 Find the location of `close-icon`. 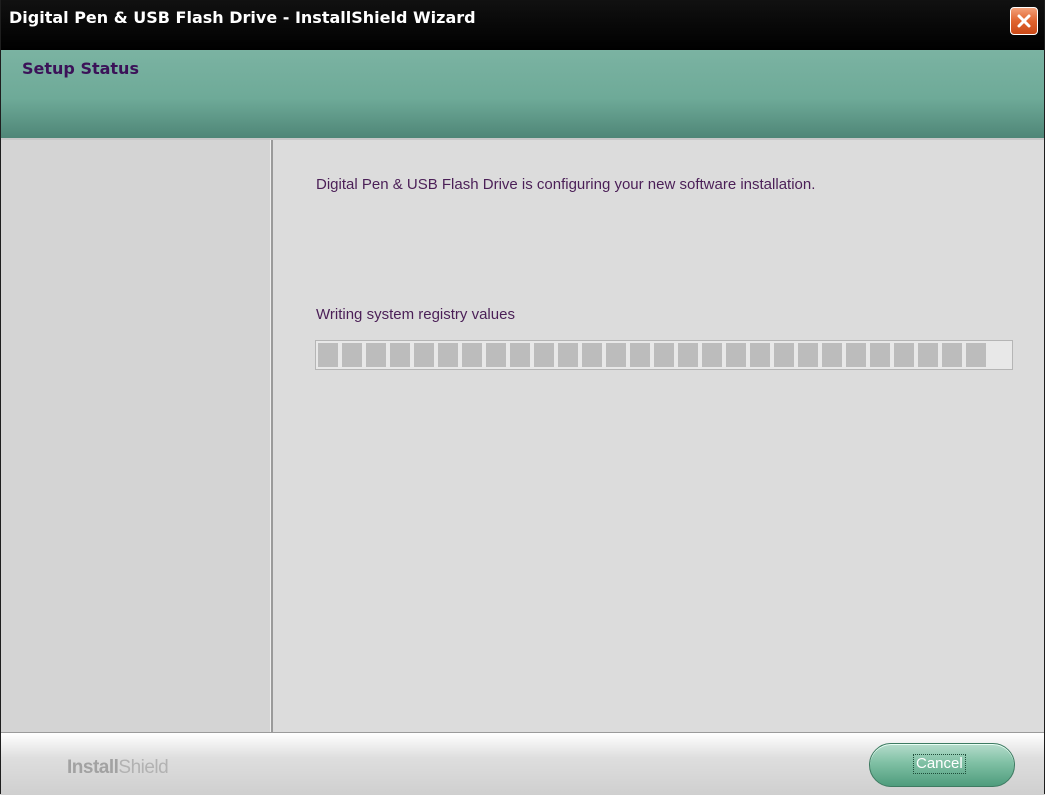

close-icon is located at coordinates (1024, 21).